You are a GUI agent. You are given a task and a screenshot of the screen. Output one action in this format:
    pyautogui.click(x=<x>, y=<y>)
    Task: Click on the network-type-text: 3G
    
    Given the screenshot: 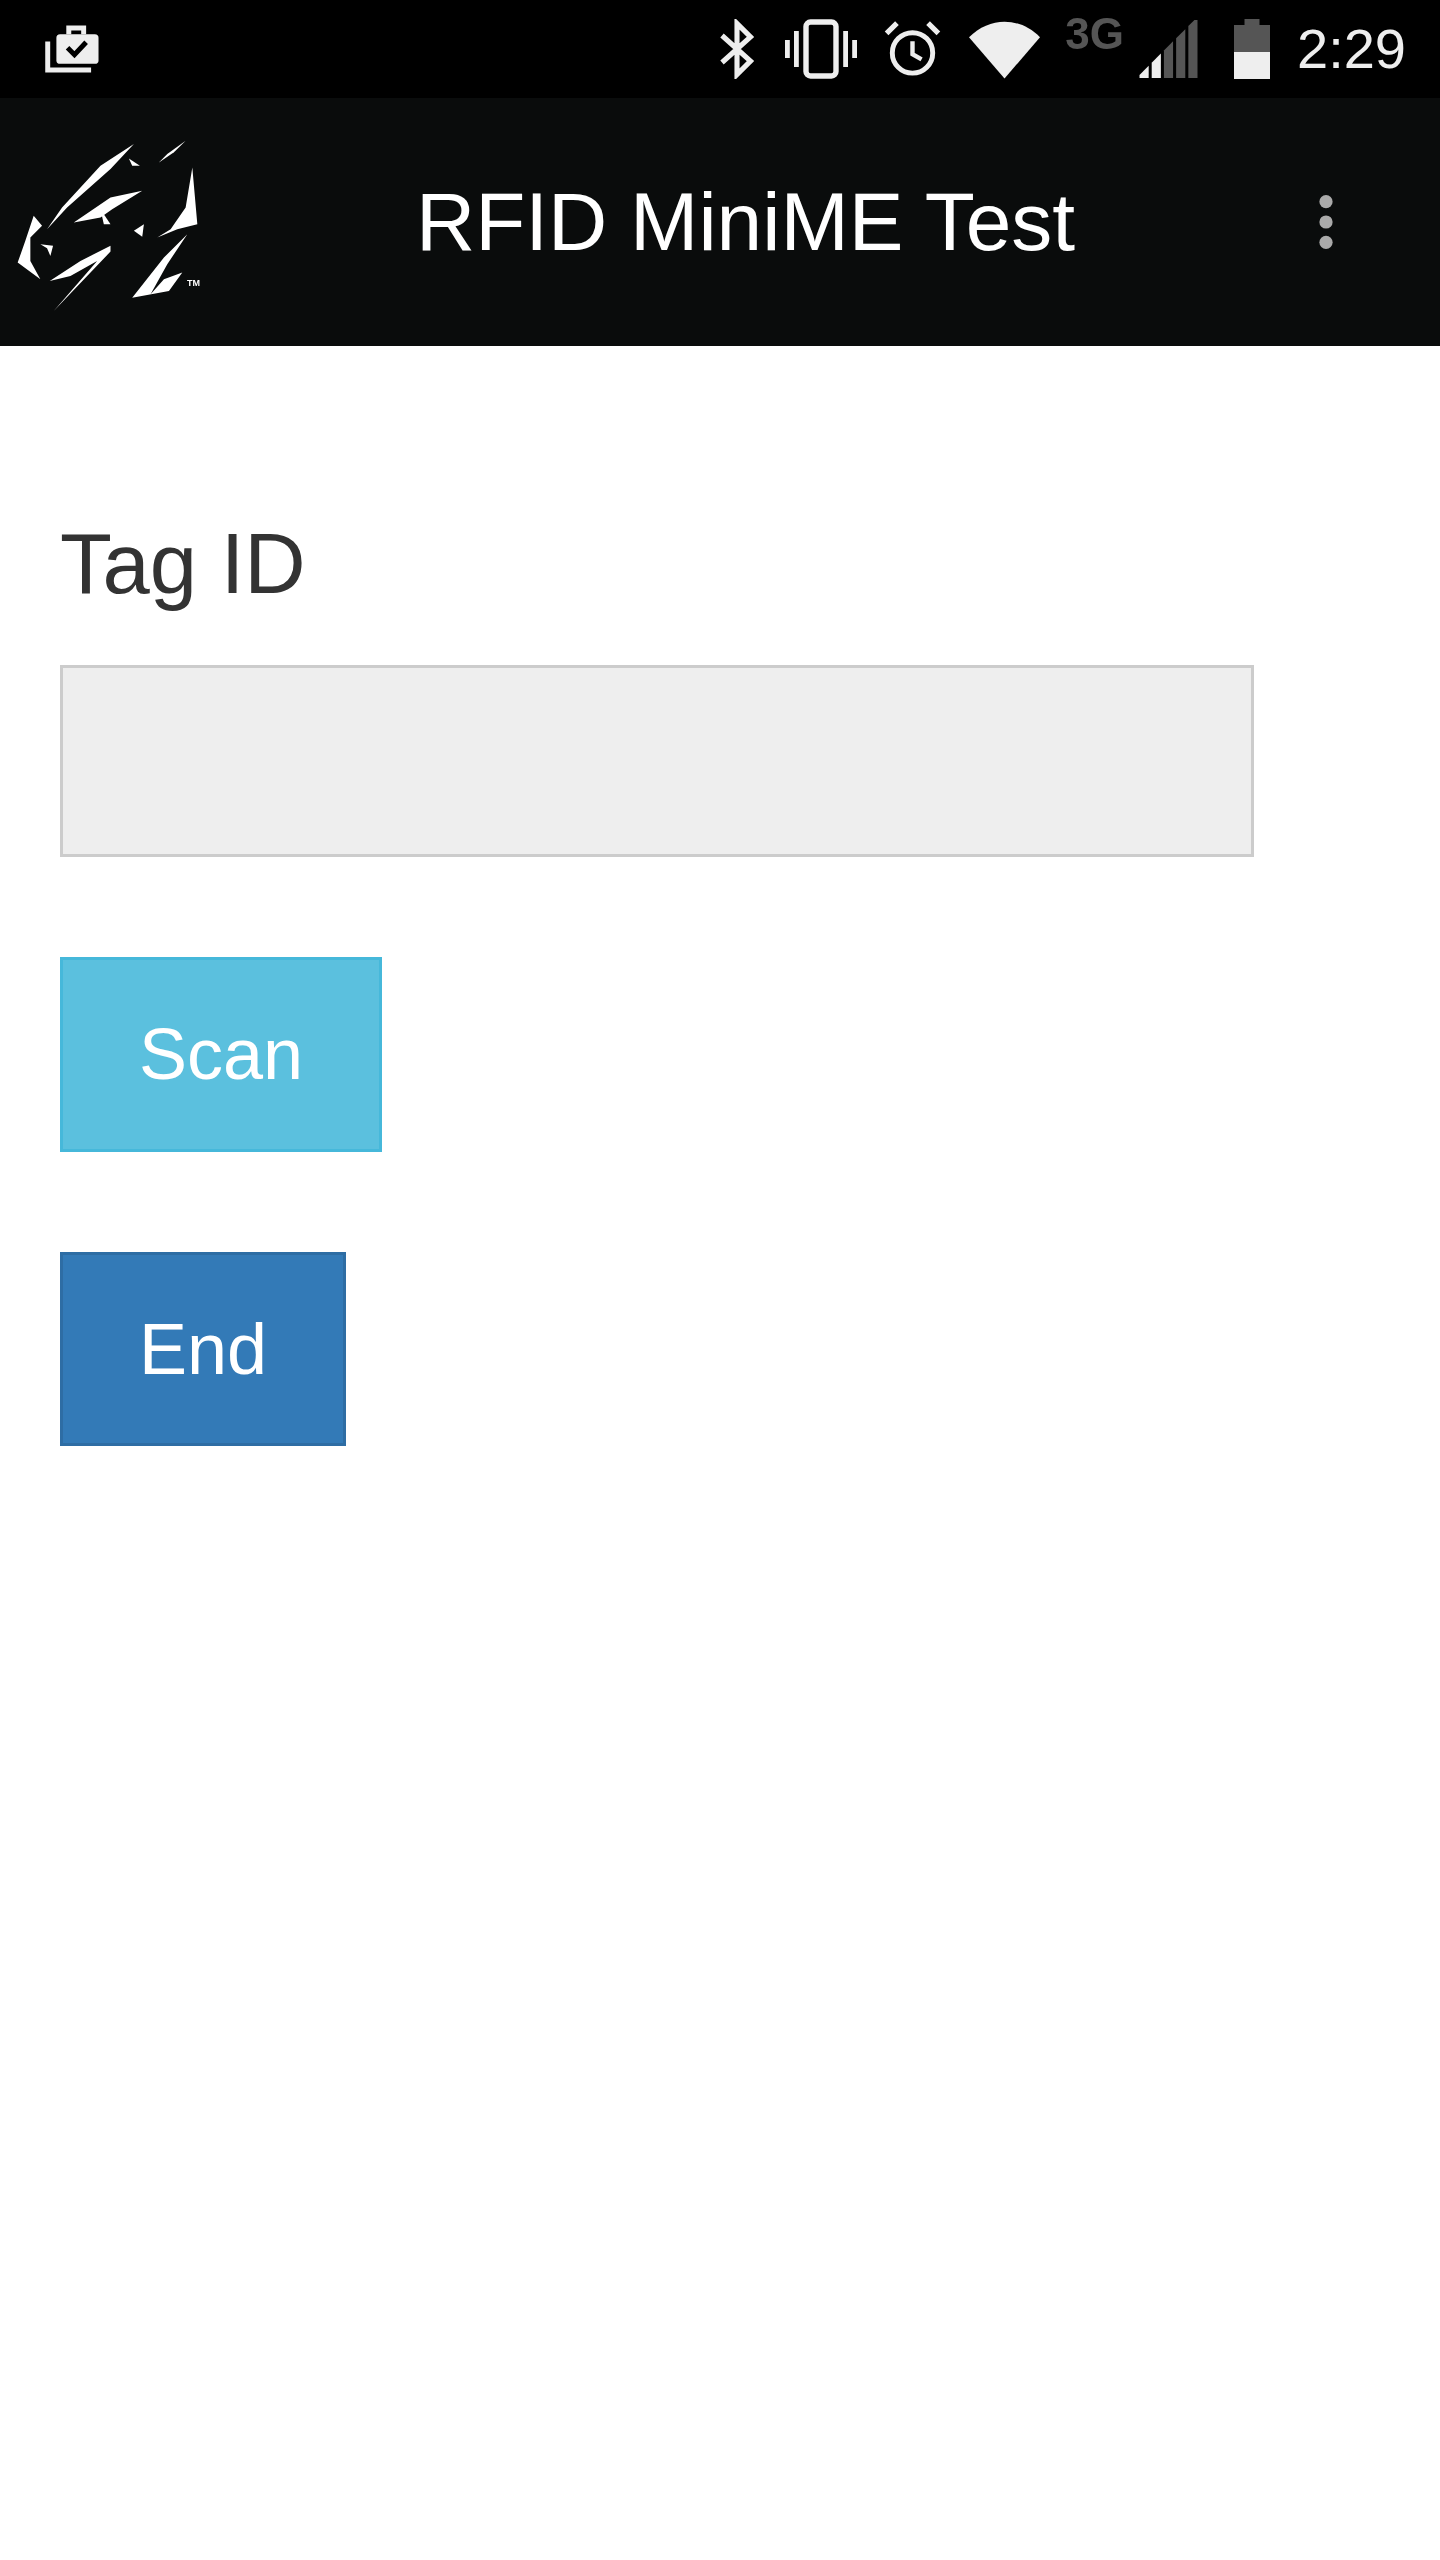 What is the action you would take?
    pyautogui.click(x=1094, y=34)
    